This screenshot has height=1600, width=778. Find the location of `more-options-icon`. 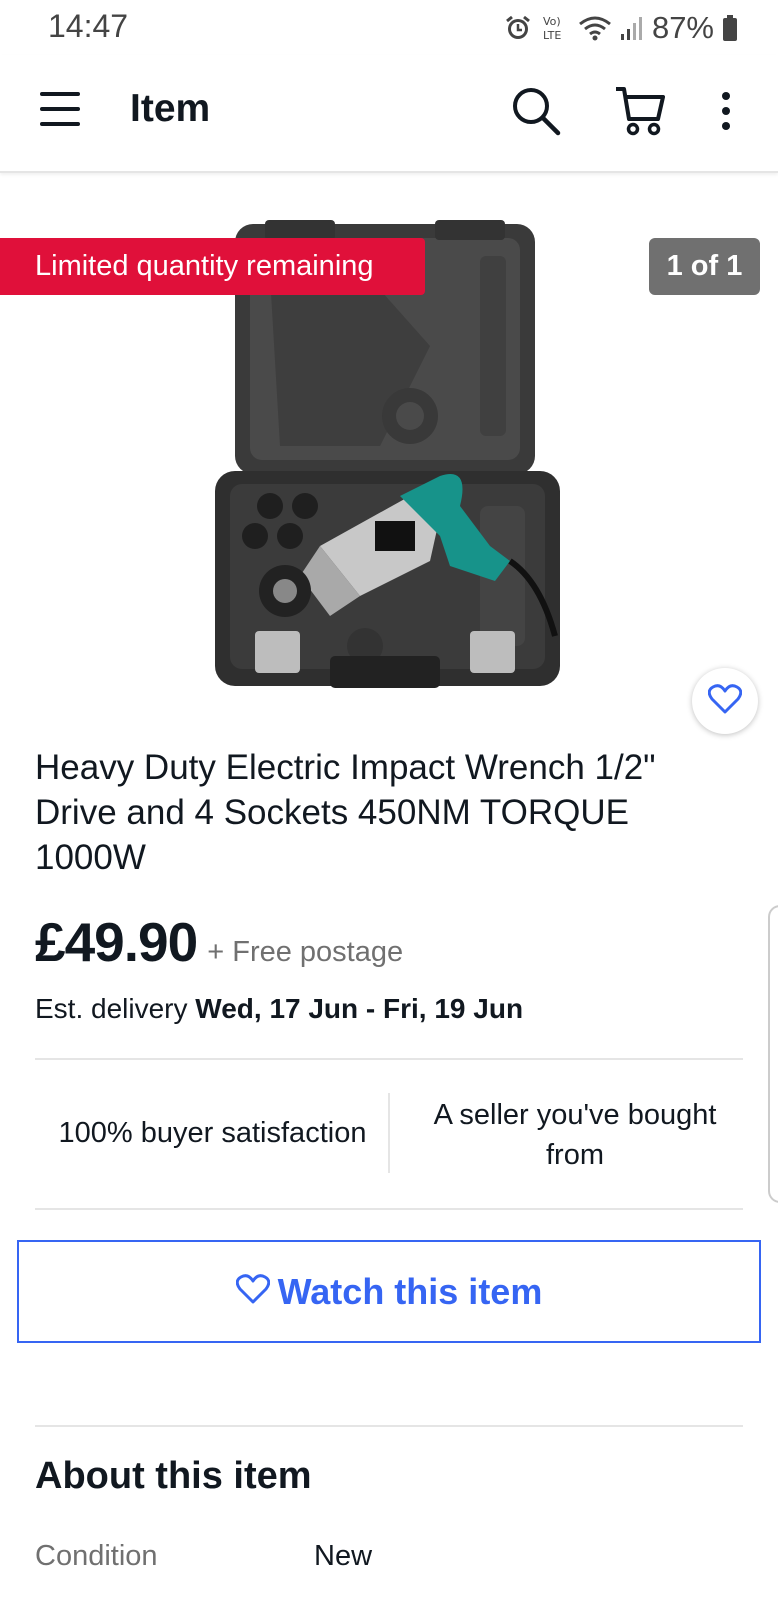

more-options-icon is located at coordinates (726, 113).